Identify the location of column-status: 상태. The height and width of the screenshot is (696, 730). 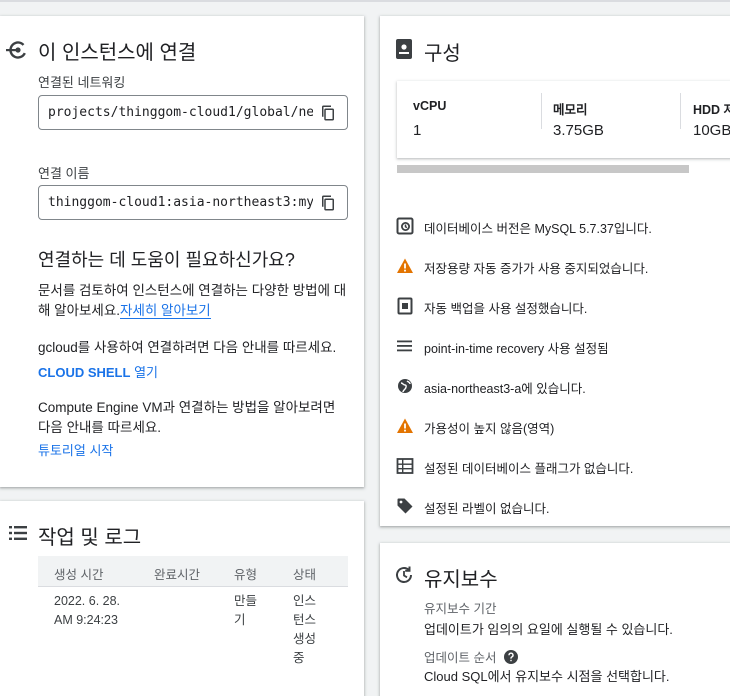
(304, 573).